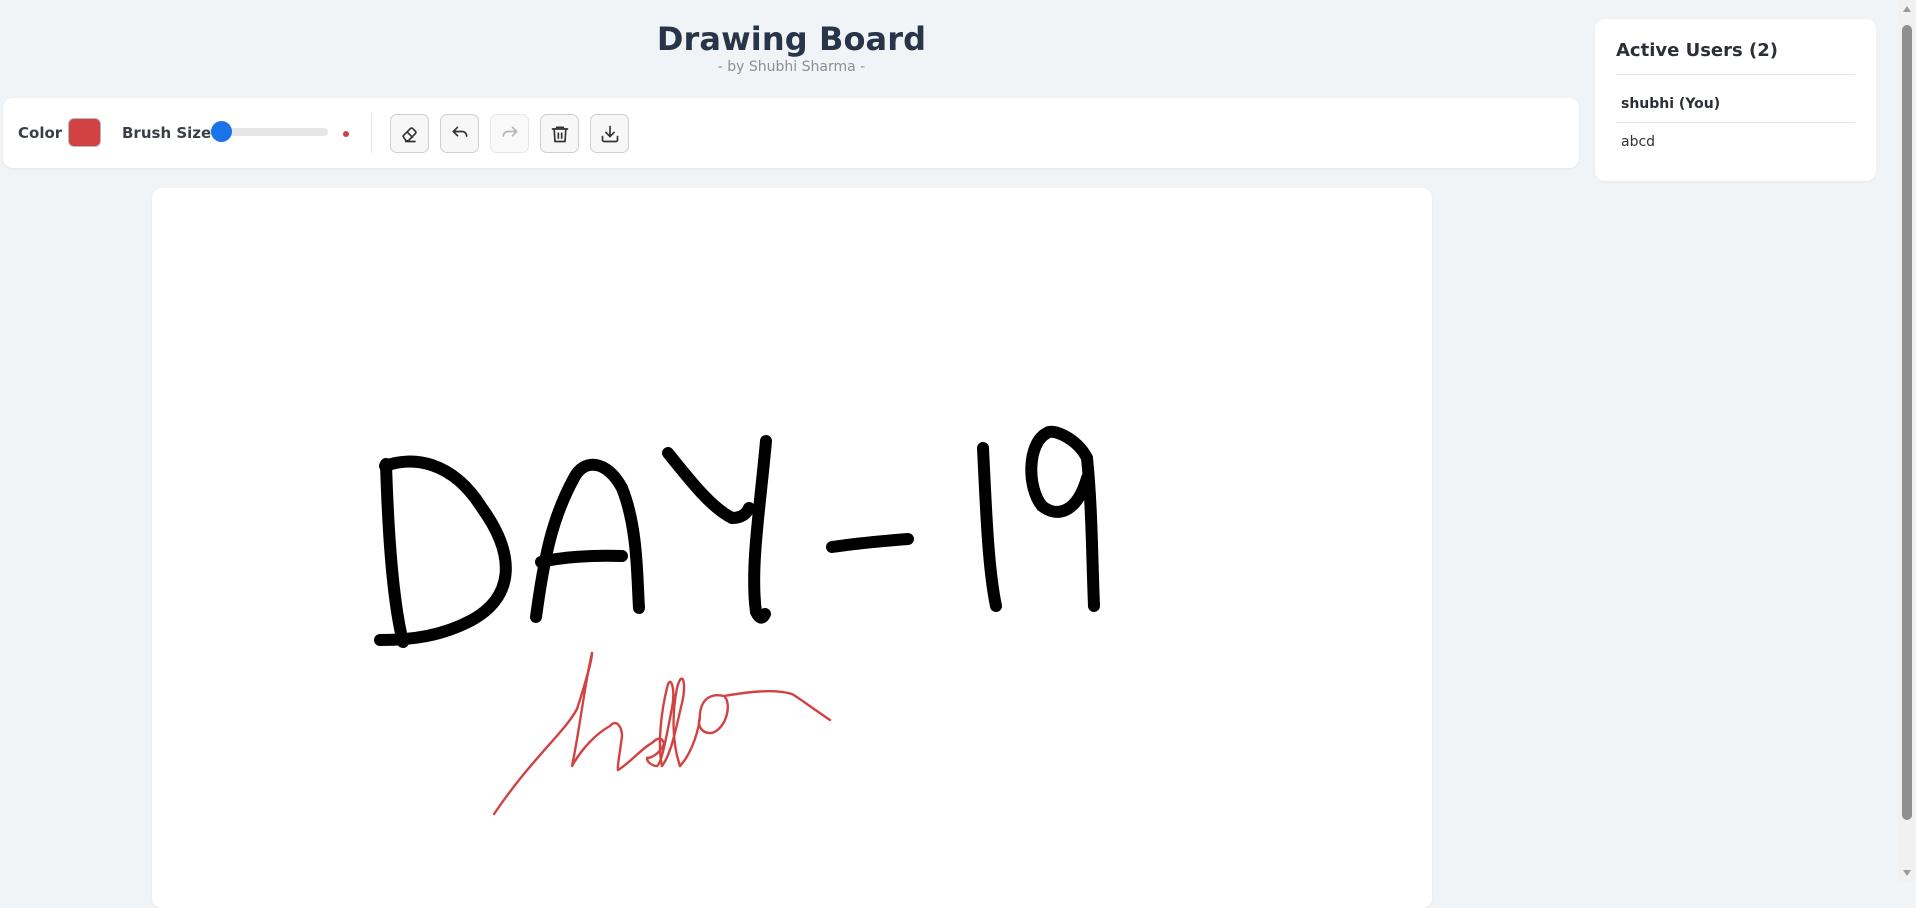 This screenshot has width=1916, height=908. Describe the element at coordinates (1671, 104) in the screenshot. I see `user-item-self: shubhi (You)` at that location.